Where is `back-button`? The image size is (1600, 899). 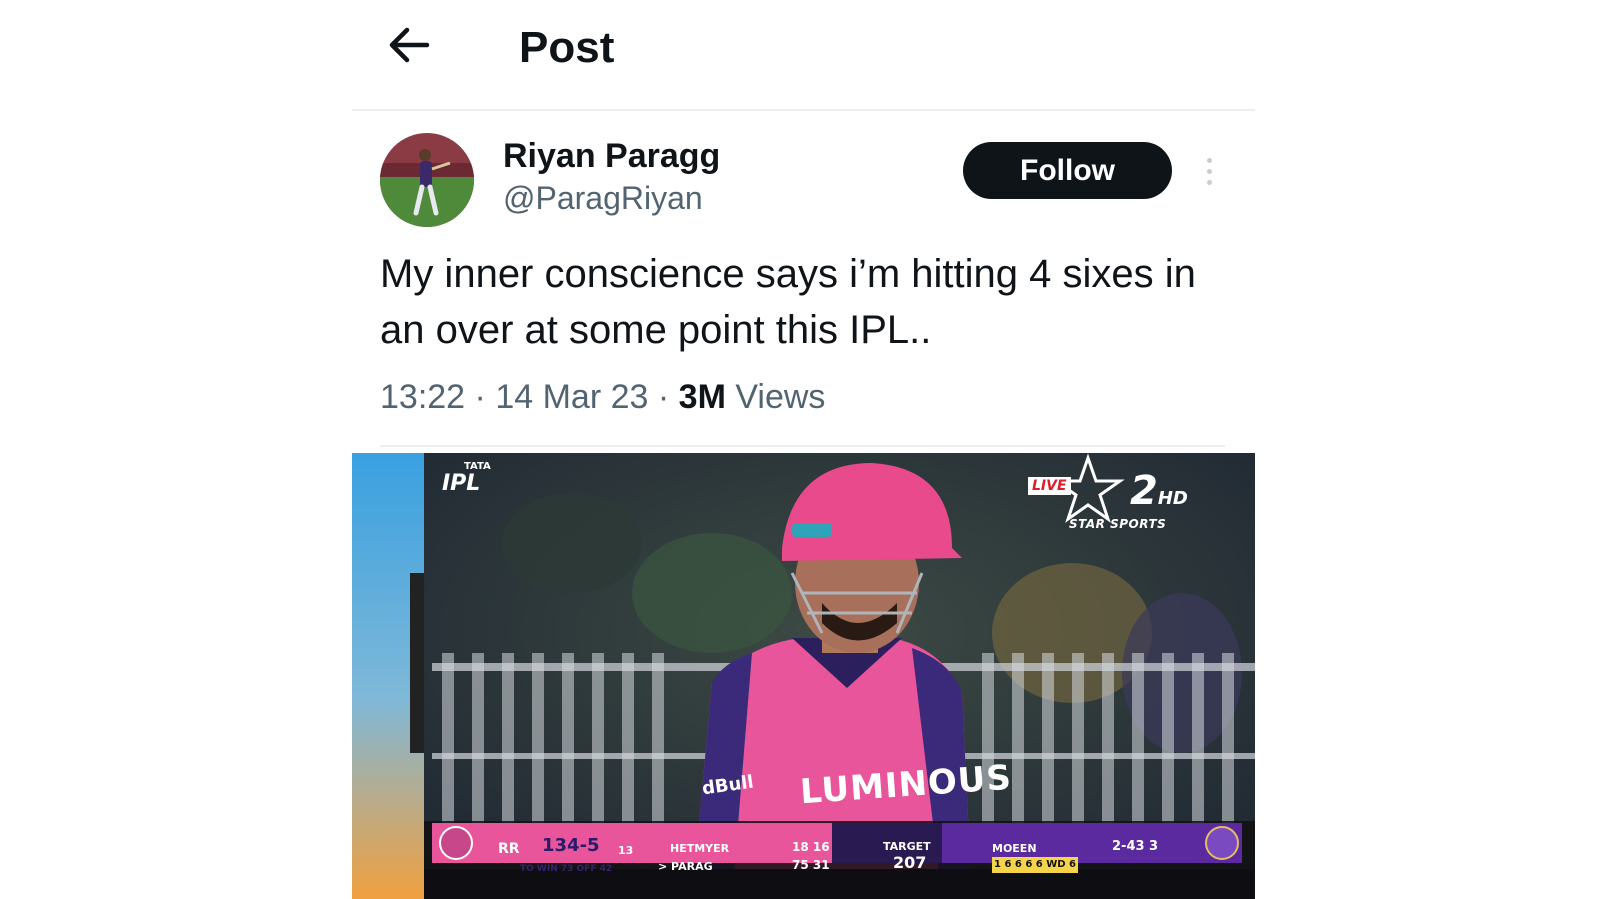
back-button is located at coordinates (409, 45).